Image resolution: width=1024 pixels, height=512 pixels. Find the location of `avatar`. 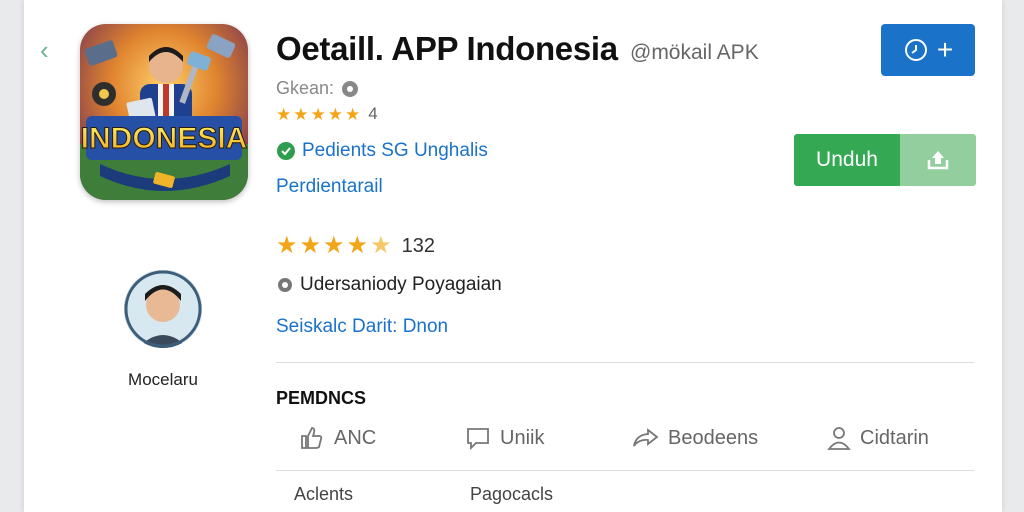

avatar is located at coordinates (163, 309).